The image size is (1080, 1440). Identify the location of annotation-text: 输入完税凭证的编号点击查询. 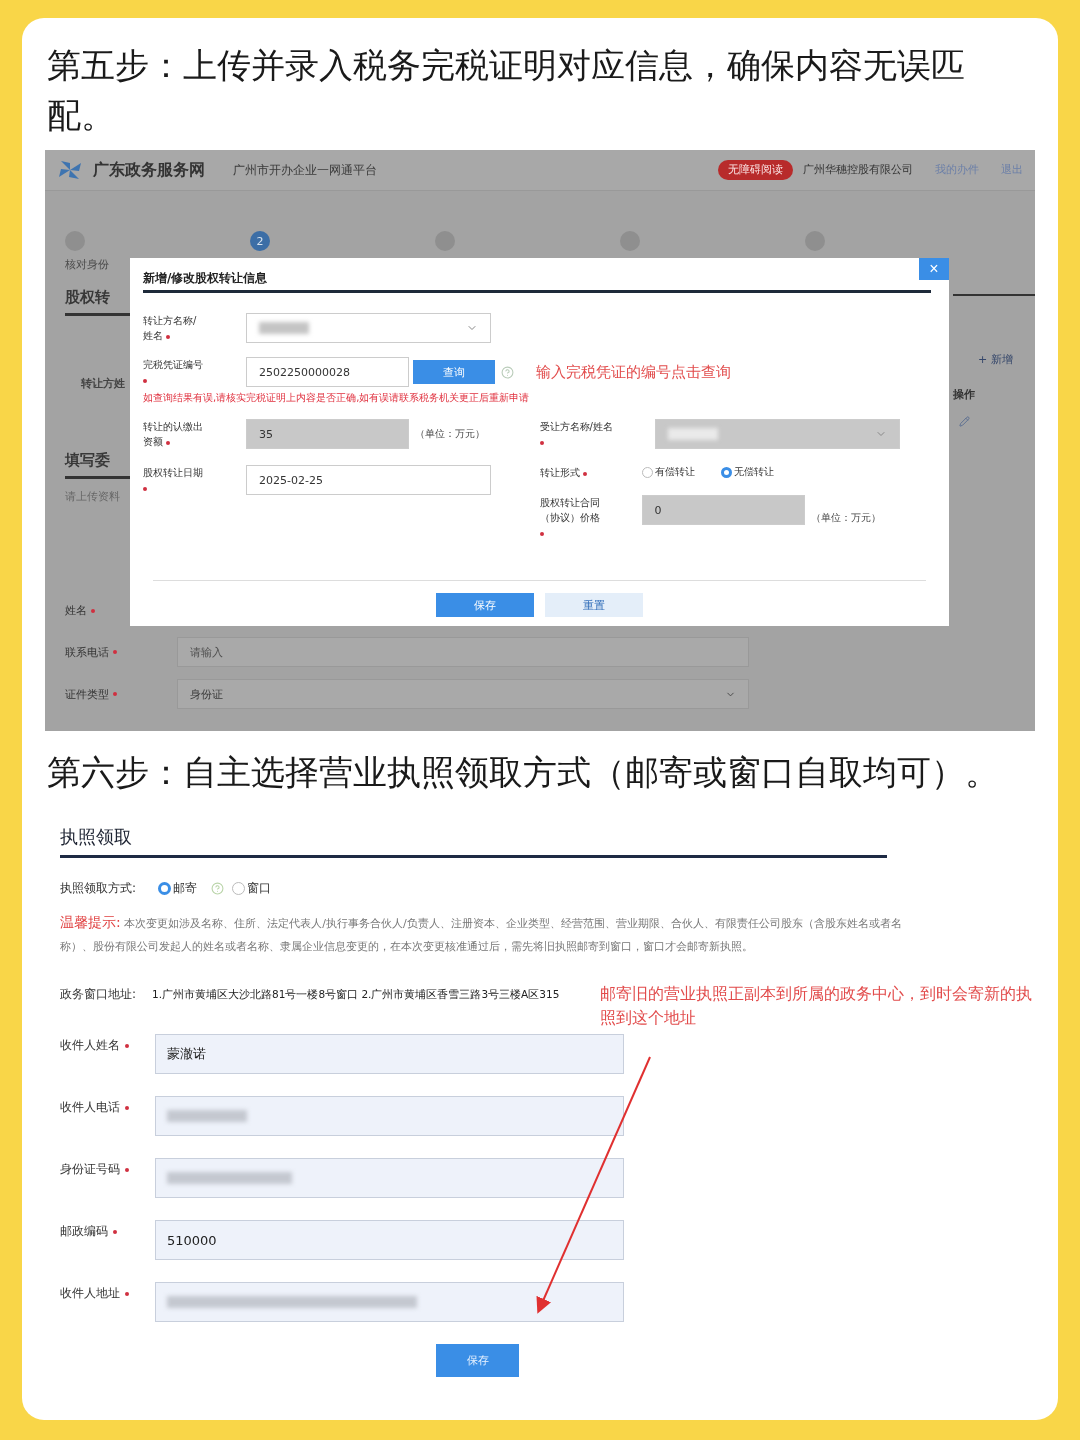
(633, 372).